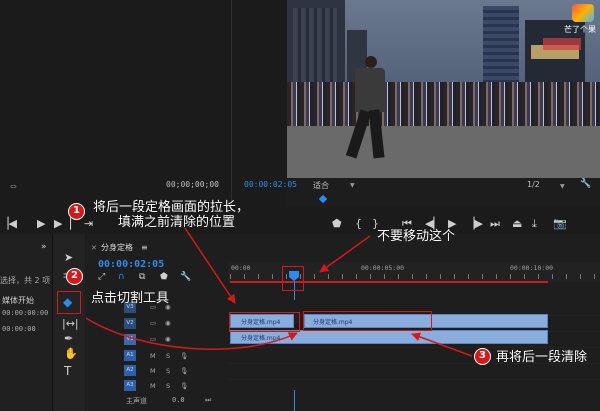 This screenshot has height=411, width=600. Describe the element at coordinates (177, 222) in the screenshot. I see `step1-text-line2: 填满之前清除的位置` at that location.